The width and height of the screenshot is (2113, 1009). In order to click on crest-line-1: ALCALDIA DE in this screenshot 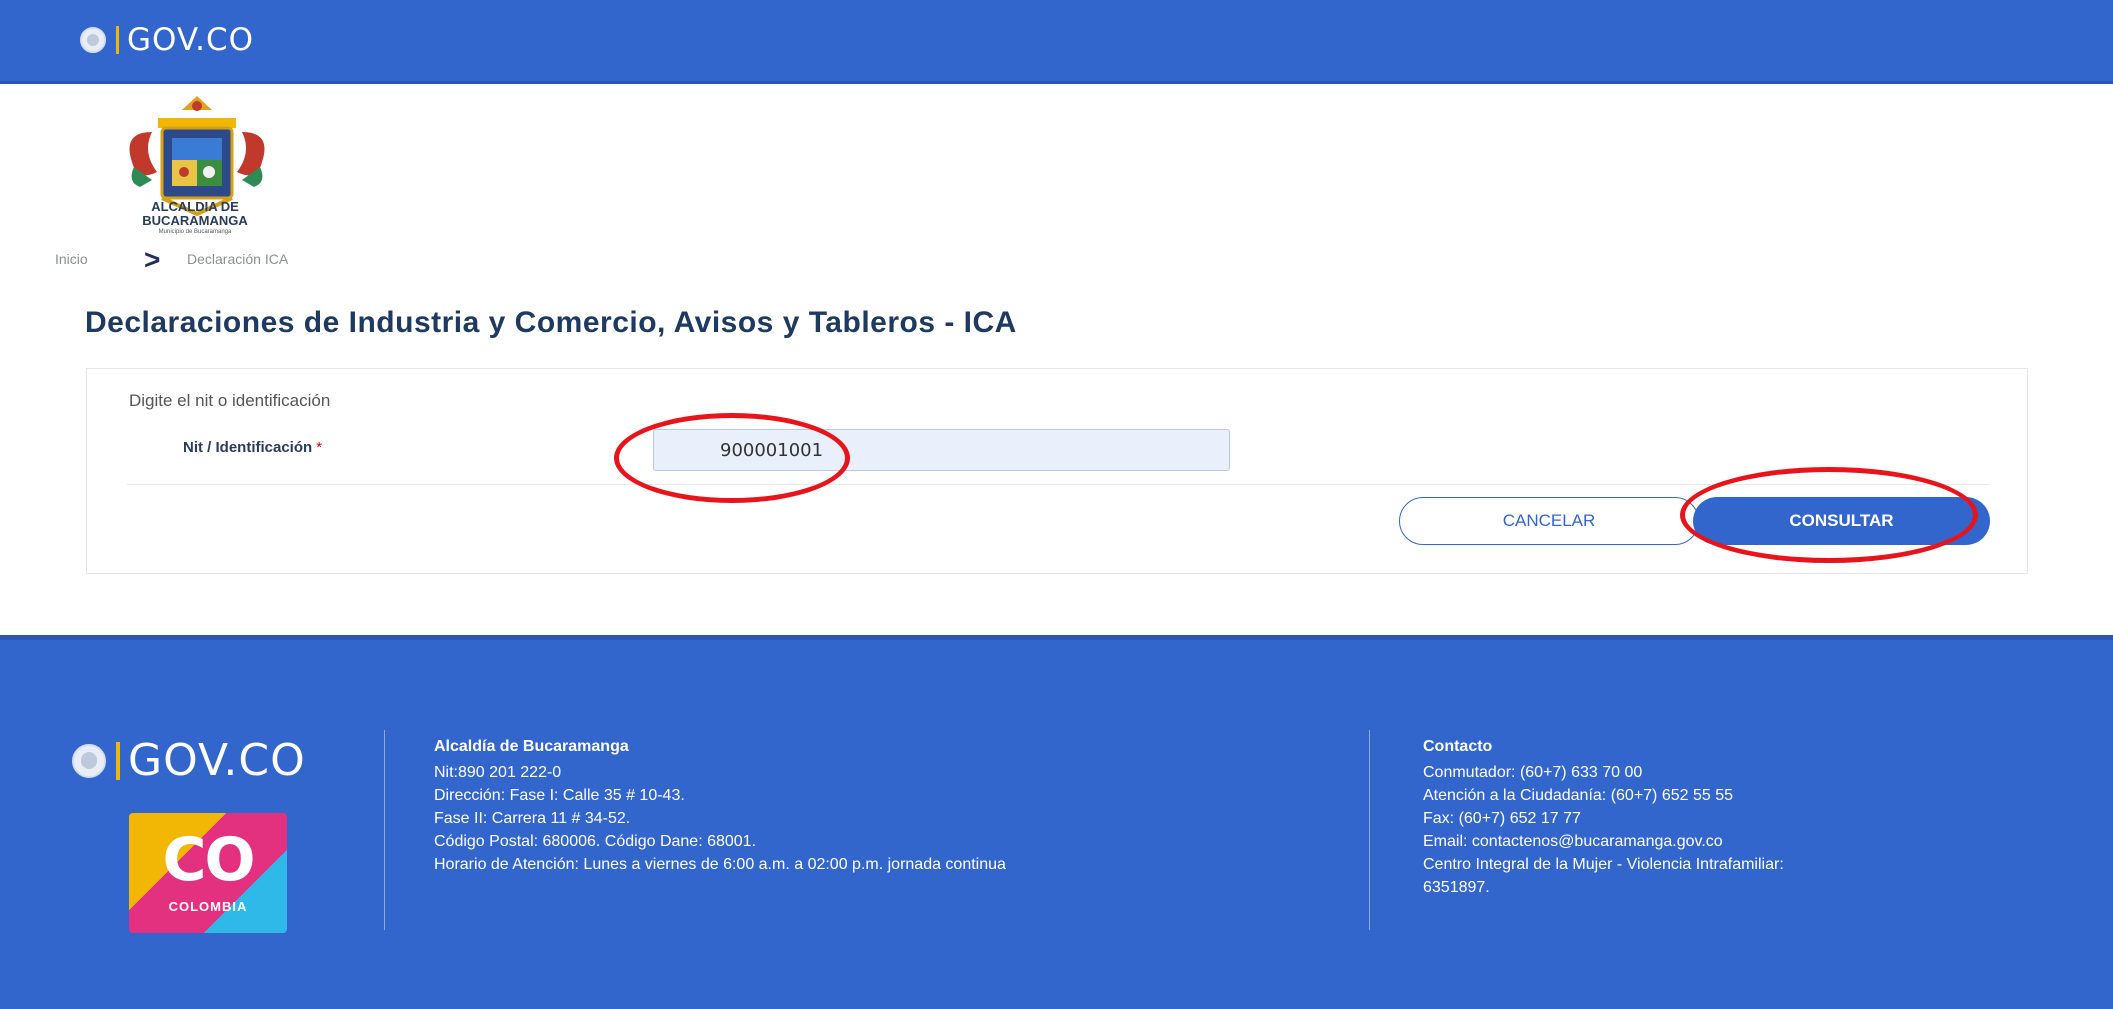, I will do `click(195, 206)`.